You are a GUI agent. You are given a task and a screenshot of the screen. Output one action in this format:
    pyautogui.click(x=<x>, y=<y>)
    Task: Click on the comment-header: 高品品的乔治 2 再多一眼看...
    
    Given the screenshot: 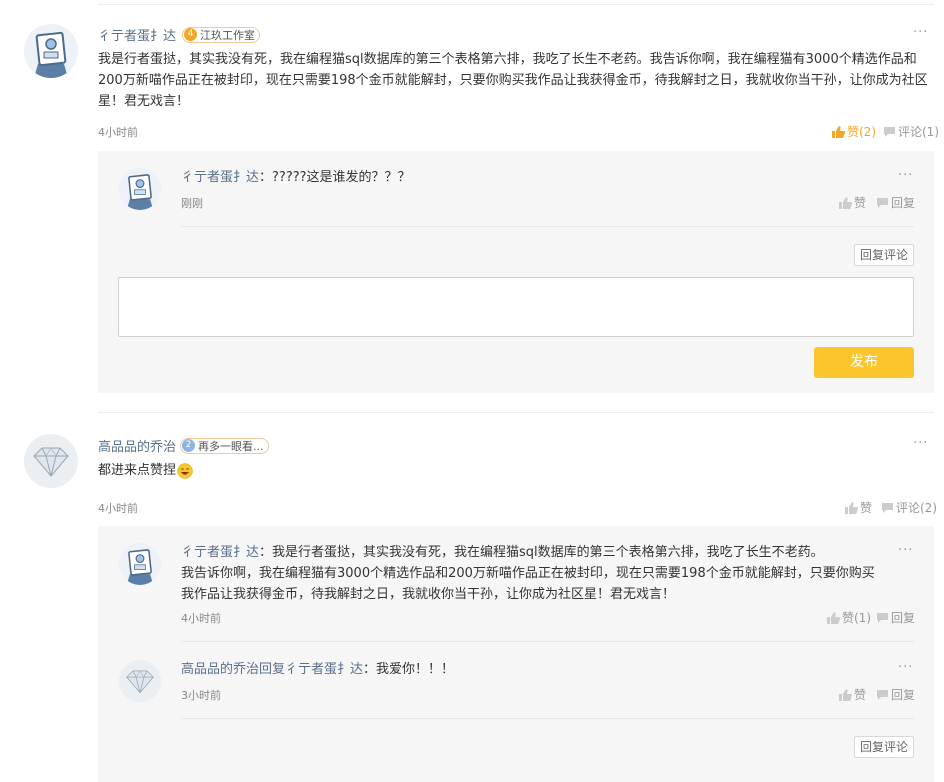 What is the action you would take?
    pyautogui.click(x=183, y=445)
    